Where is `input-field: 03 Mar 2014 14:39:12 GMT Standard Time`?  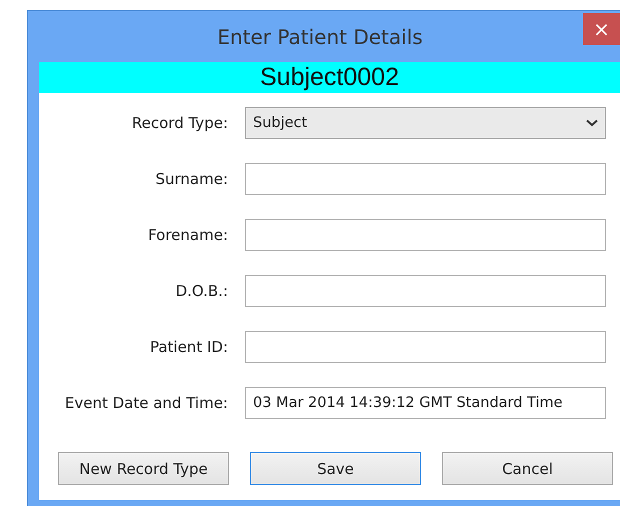 input-field: 03 Mar 2014 14:39:12 GMT Standard Time is located at coordinates (425, 403).